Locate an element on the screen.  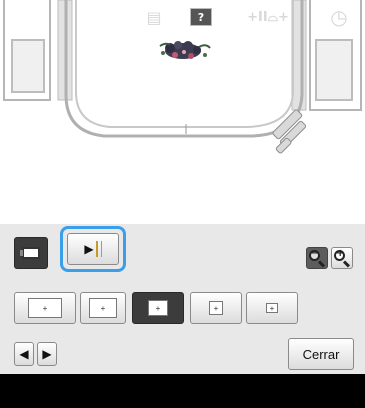
frame-size-1: + is located at coordinates (45, 308).